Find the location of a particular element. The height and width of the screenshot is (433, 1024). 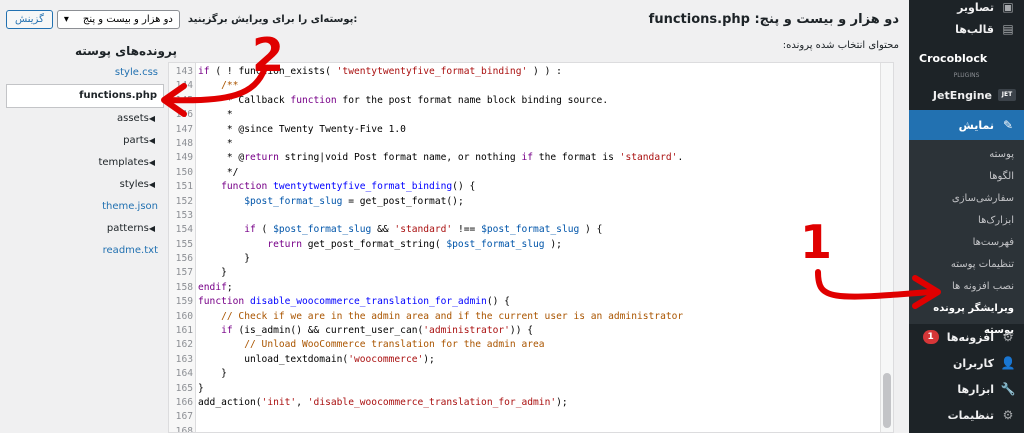

code-text: /** is located at coordinates (230, 86).